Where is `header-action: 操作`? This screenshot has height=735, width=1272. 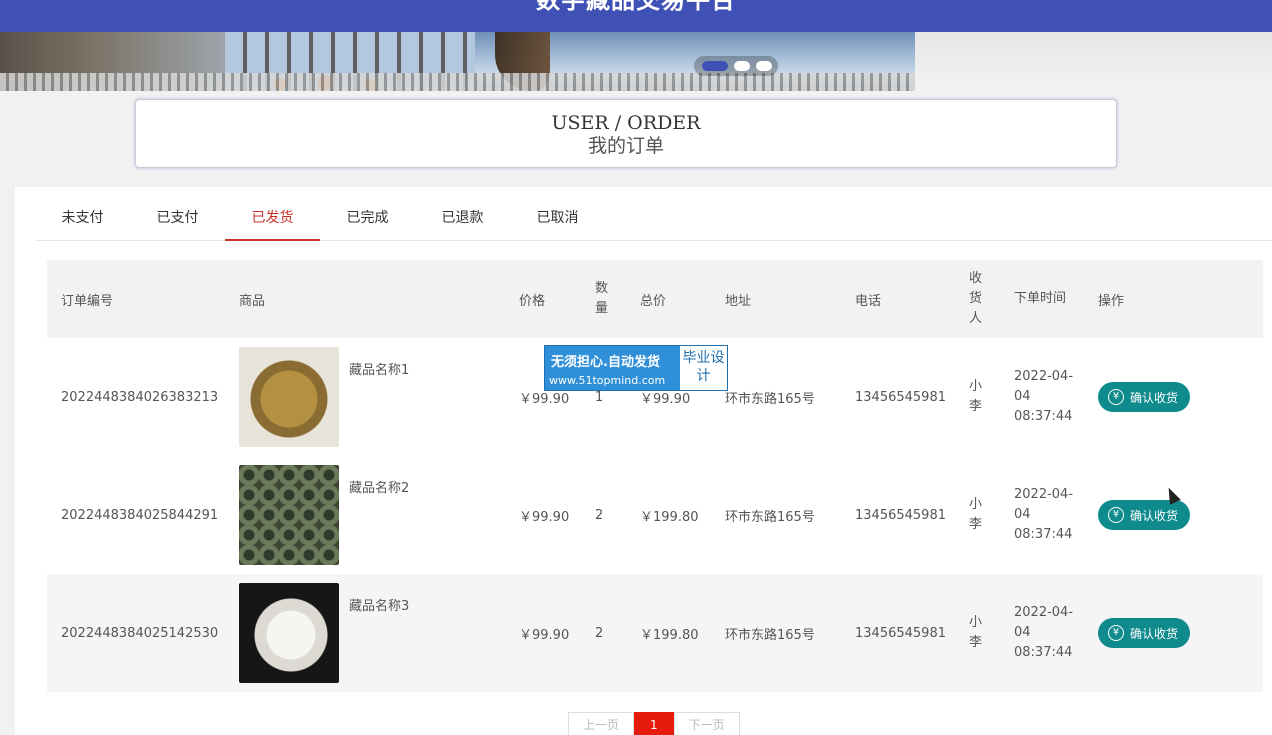 header-action: 操作 is located at coordinates (1111, 301).